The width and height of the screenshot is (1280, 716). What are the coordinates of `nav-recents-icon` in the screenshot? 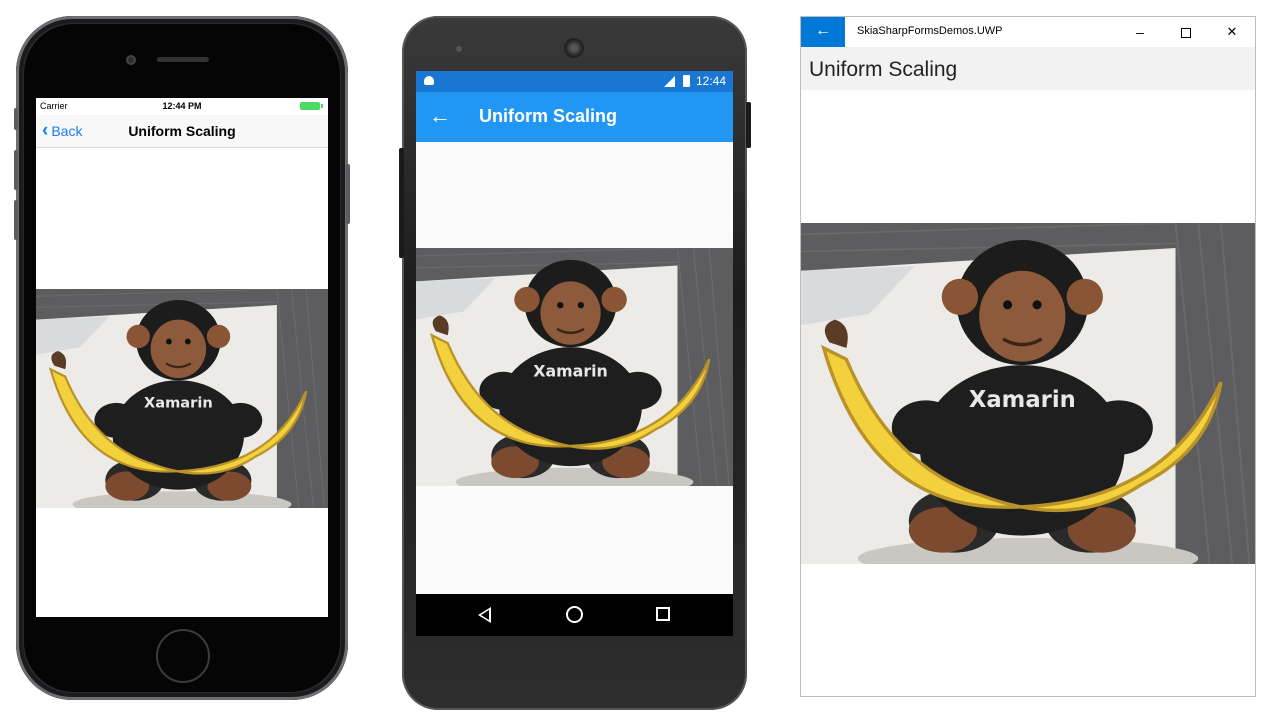 It's located at (663, 614).